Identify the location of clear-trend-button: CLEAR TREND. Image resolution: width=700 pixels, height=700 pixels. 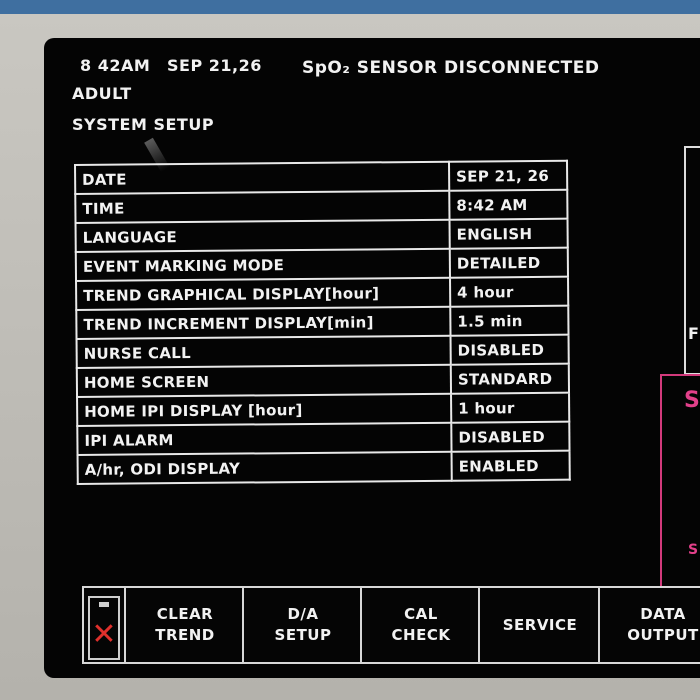
(184, 625).